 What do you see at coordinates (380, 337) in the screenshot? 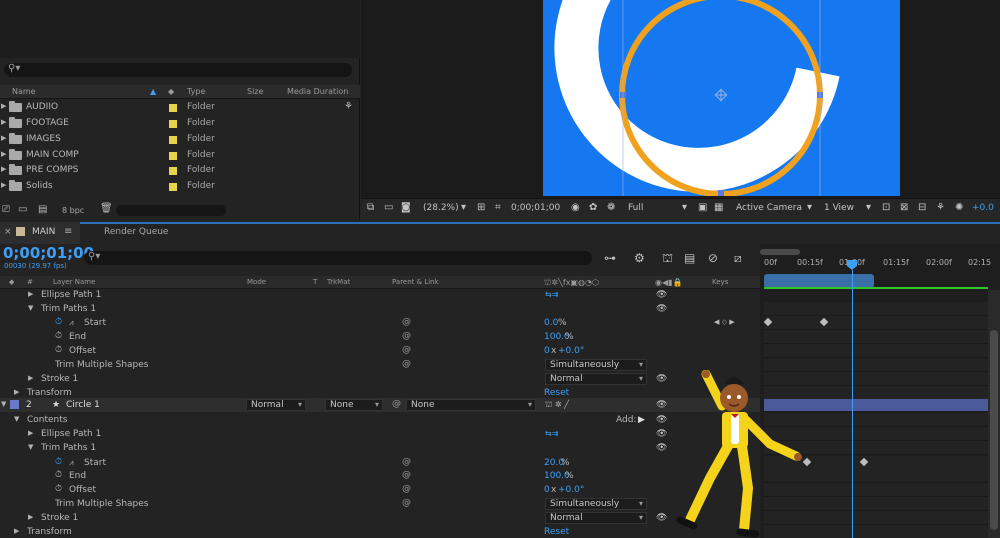
I see `prop-end: ⏱ End @ 100.0 %` at bounding box center [380, 337].